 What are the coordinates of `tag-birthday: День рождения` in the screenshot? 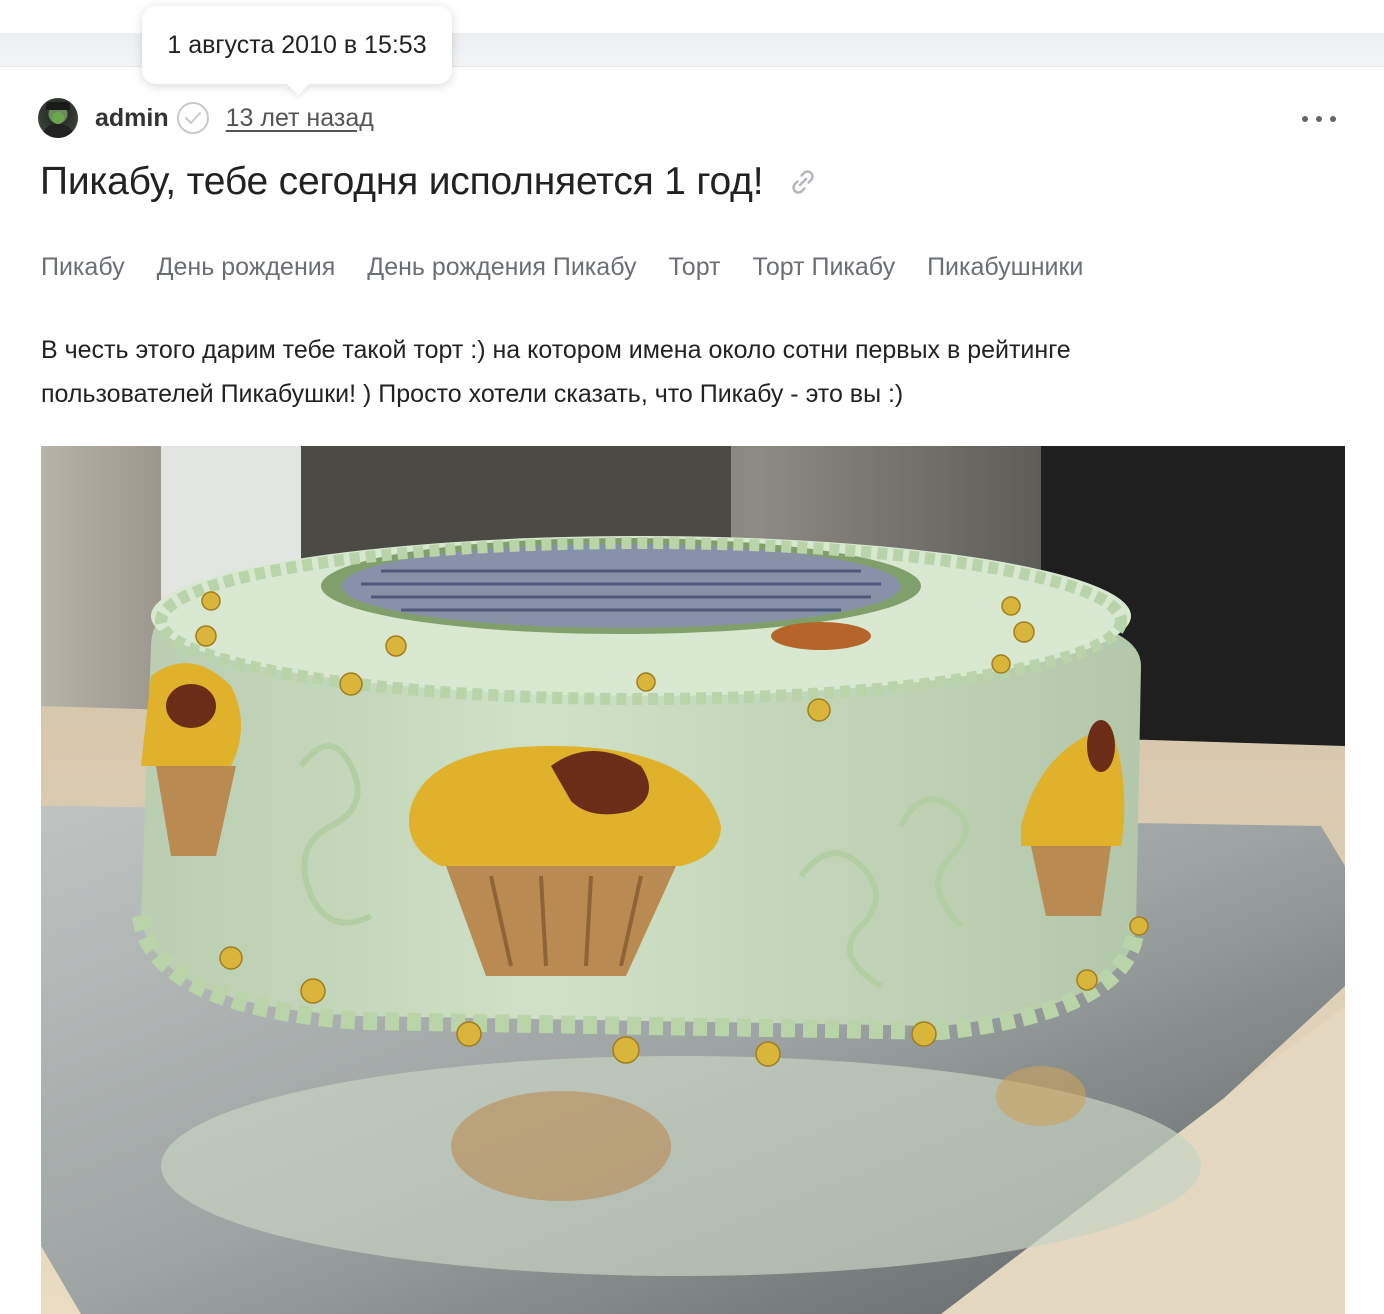 It's located at (246, 267).